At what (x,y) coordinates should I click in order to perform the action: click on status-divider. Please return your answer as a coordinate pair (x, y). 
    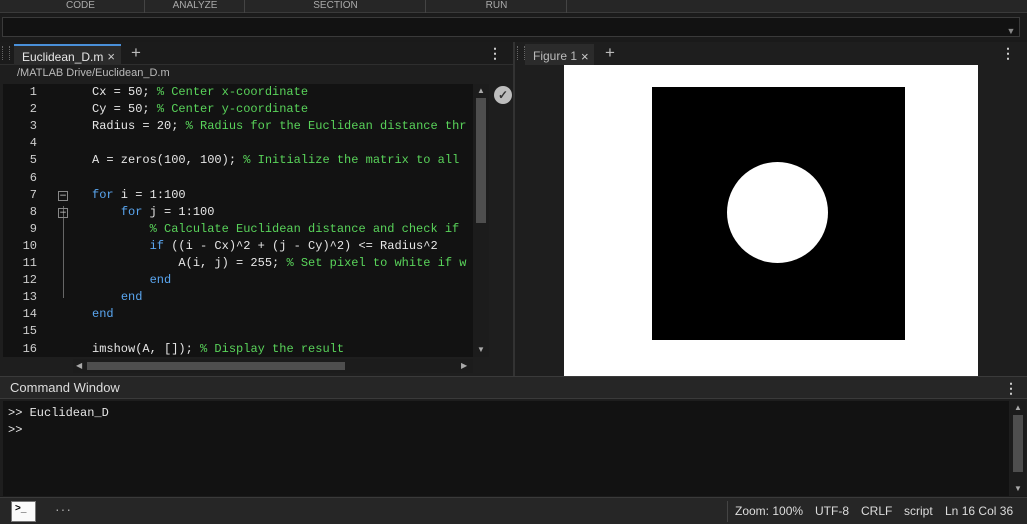
    Looking at the image, I should click on (727, 511).